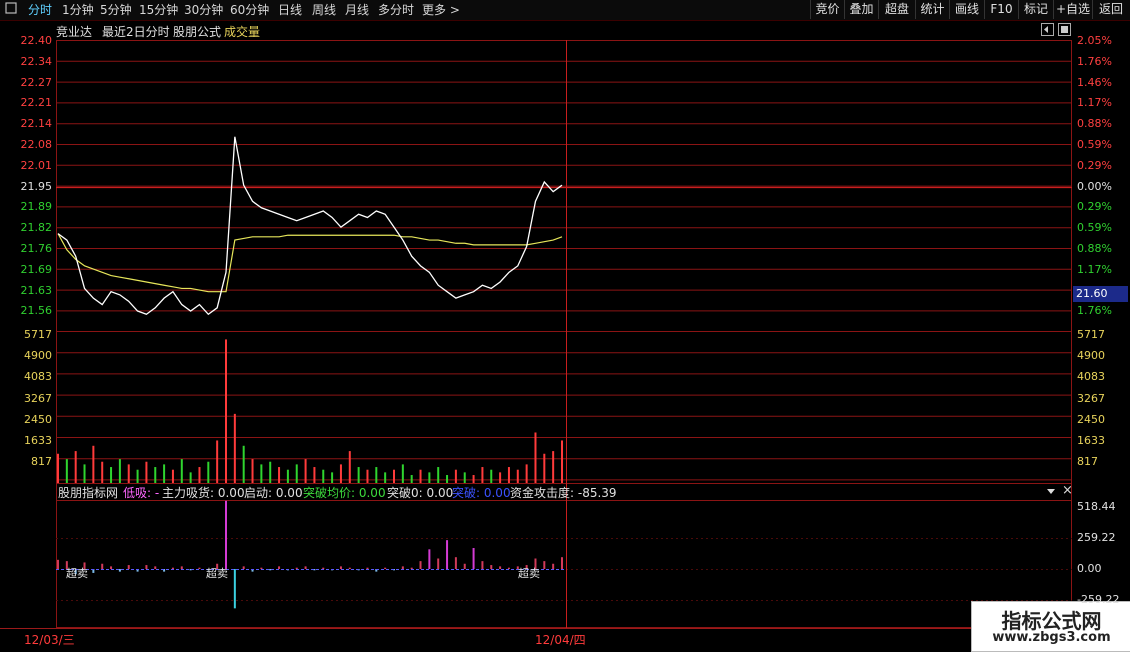 The image size is (1130, 652). Describe the element at coordinates (77, 573) in the screenshot. I see `oversold-marker: 超卖` at that location.